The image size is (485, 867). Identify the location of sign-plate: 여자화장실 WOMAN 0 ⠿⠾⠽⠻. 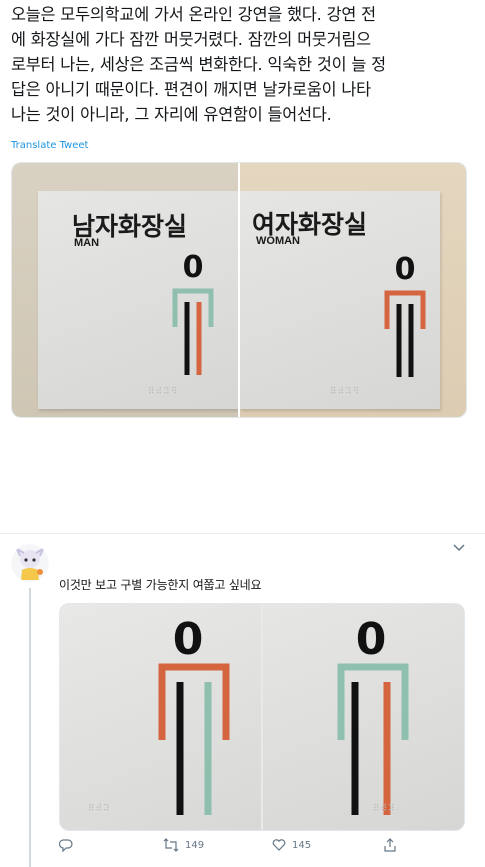
(340, 300).